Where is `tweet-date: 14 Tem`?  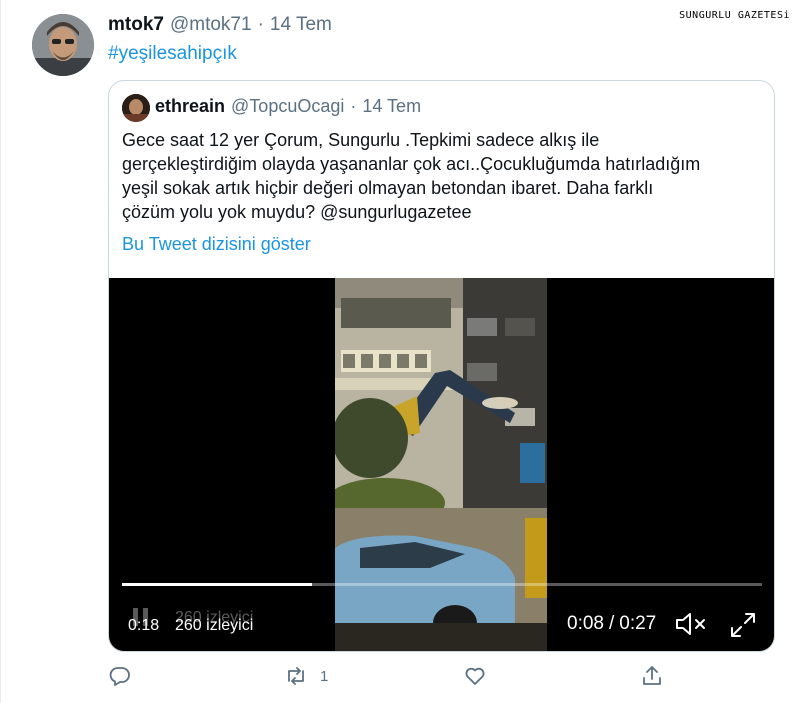 tweet-date: 14 Tem is located at coordinates (301, 25).